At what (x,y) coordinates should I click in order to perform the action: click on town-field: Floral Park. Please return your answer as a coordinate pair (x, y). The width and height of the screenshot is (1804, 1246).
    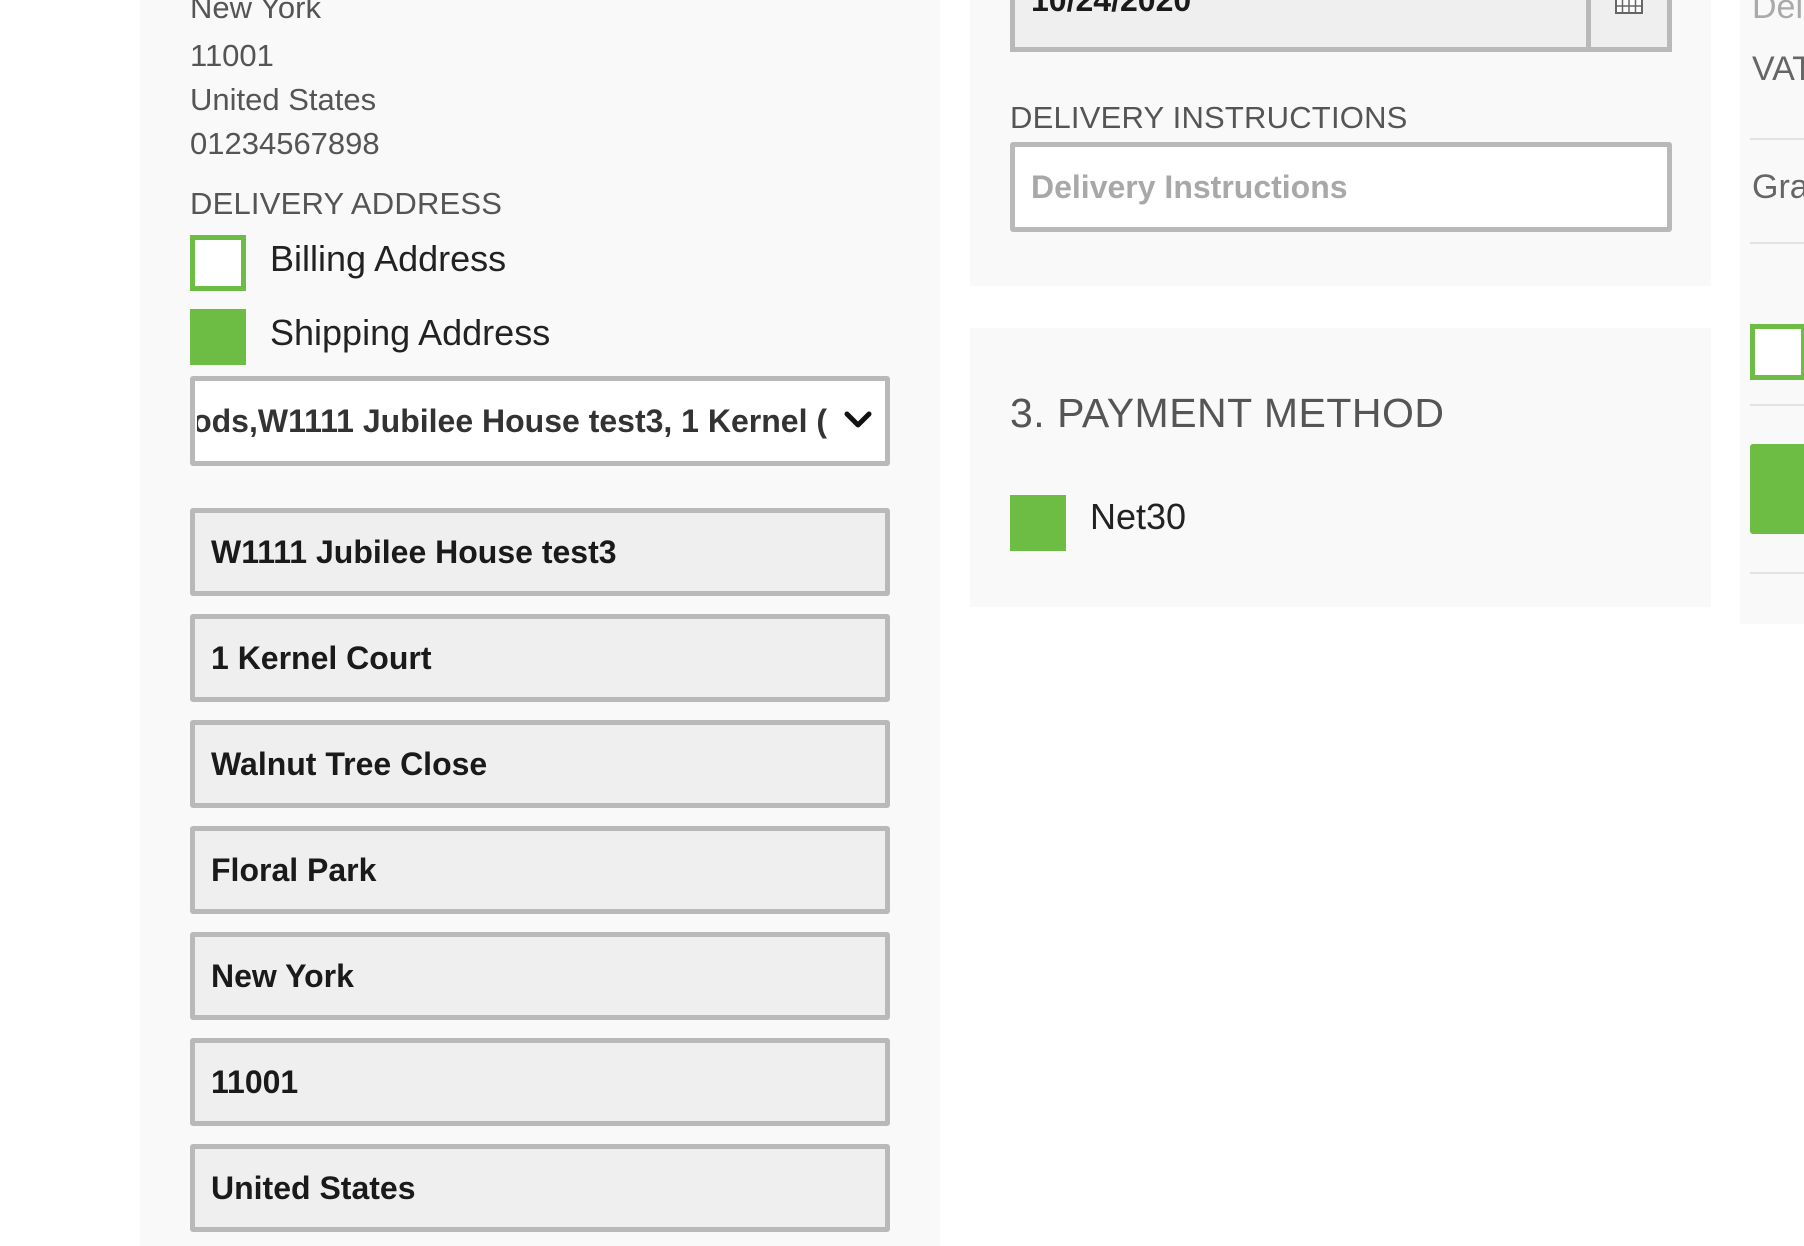
    Looking at the image, I should click on (540, 870).